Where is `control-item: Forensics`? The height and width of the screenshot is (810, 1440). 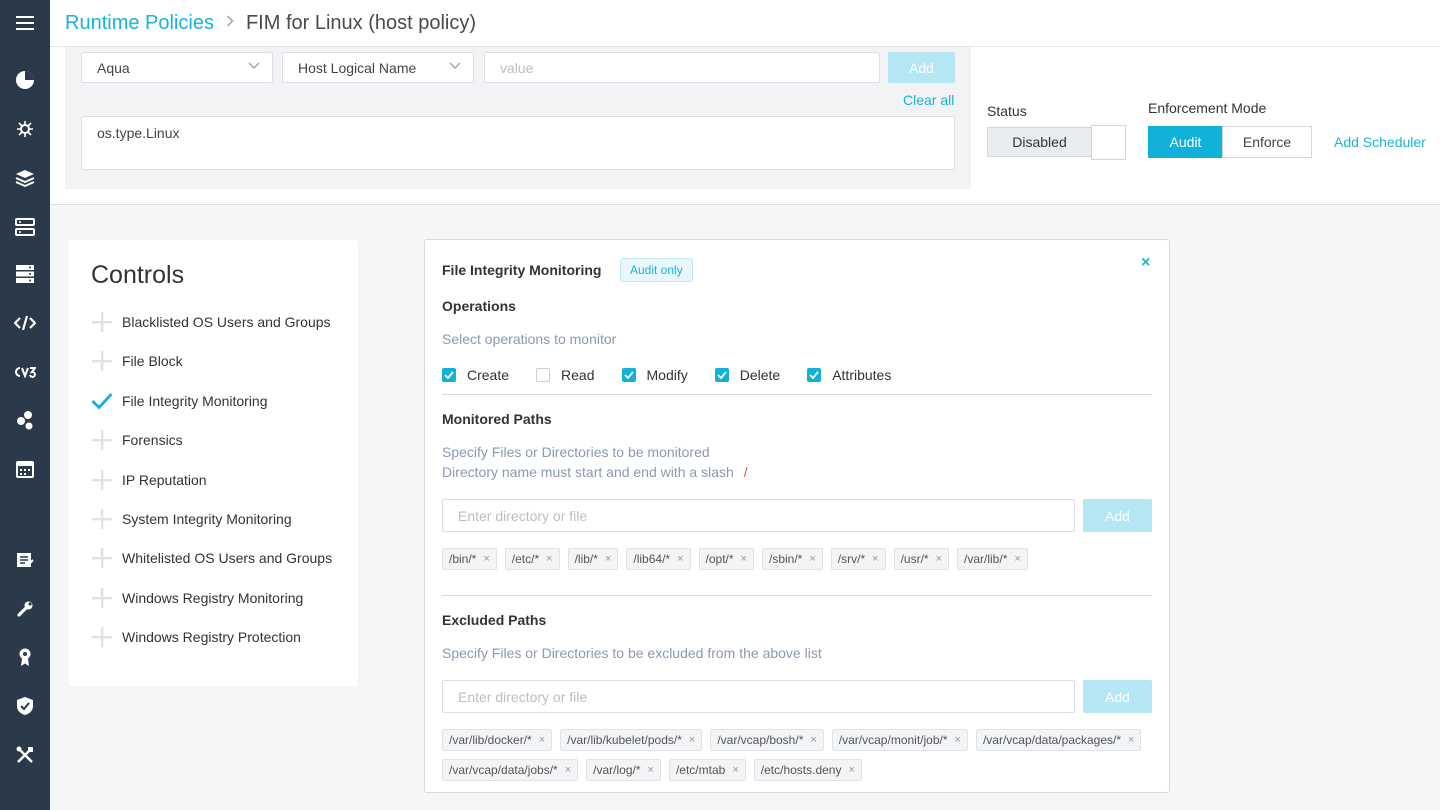
control-item: Forensics is located at coordinates (137, 440).